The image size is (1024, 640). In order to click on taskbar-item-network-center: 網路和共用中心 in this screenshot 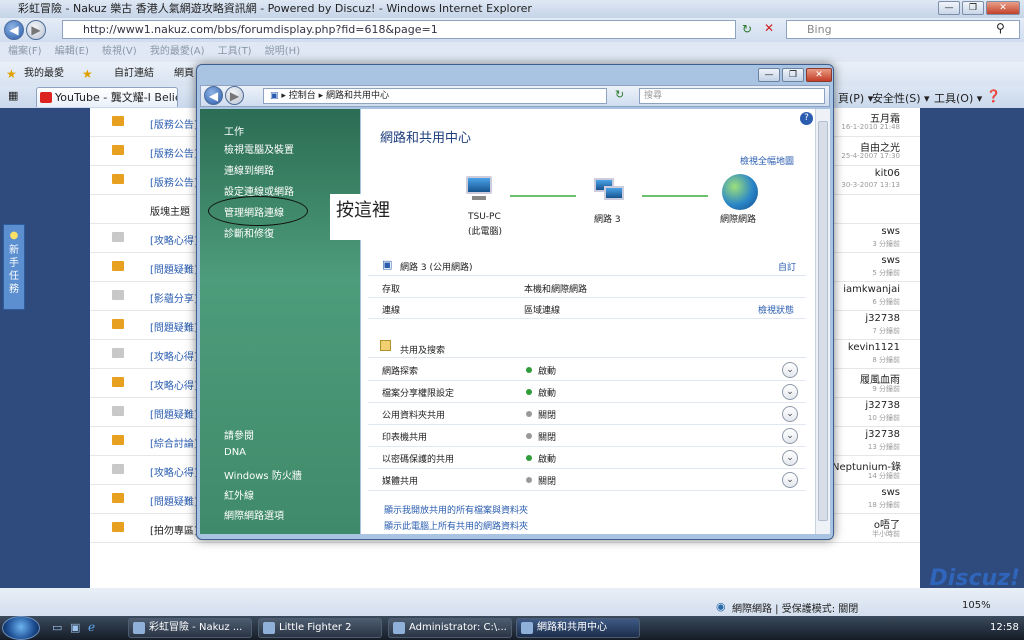, I will do `click(578, 628)`.